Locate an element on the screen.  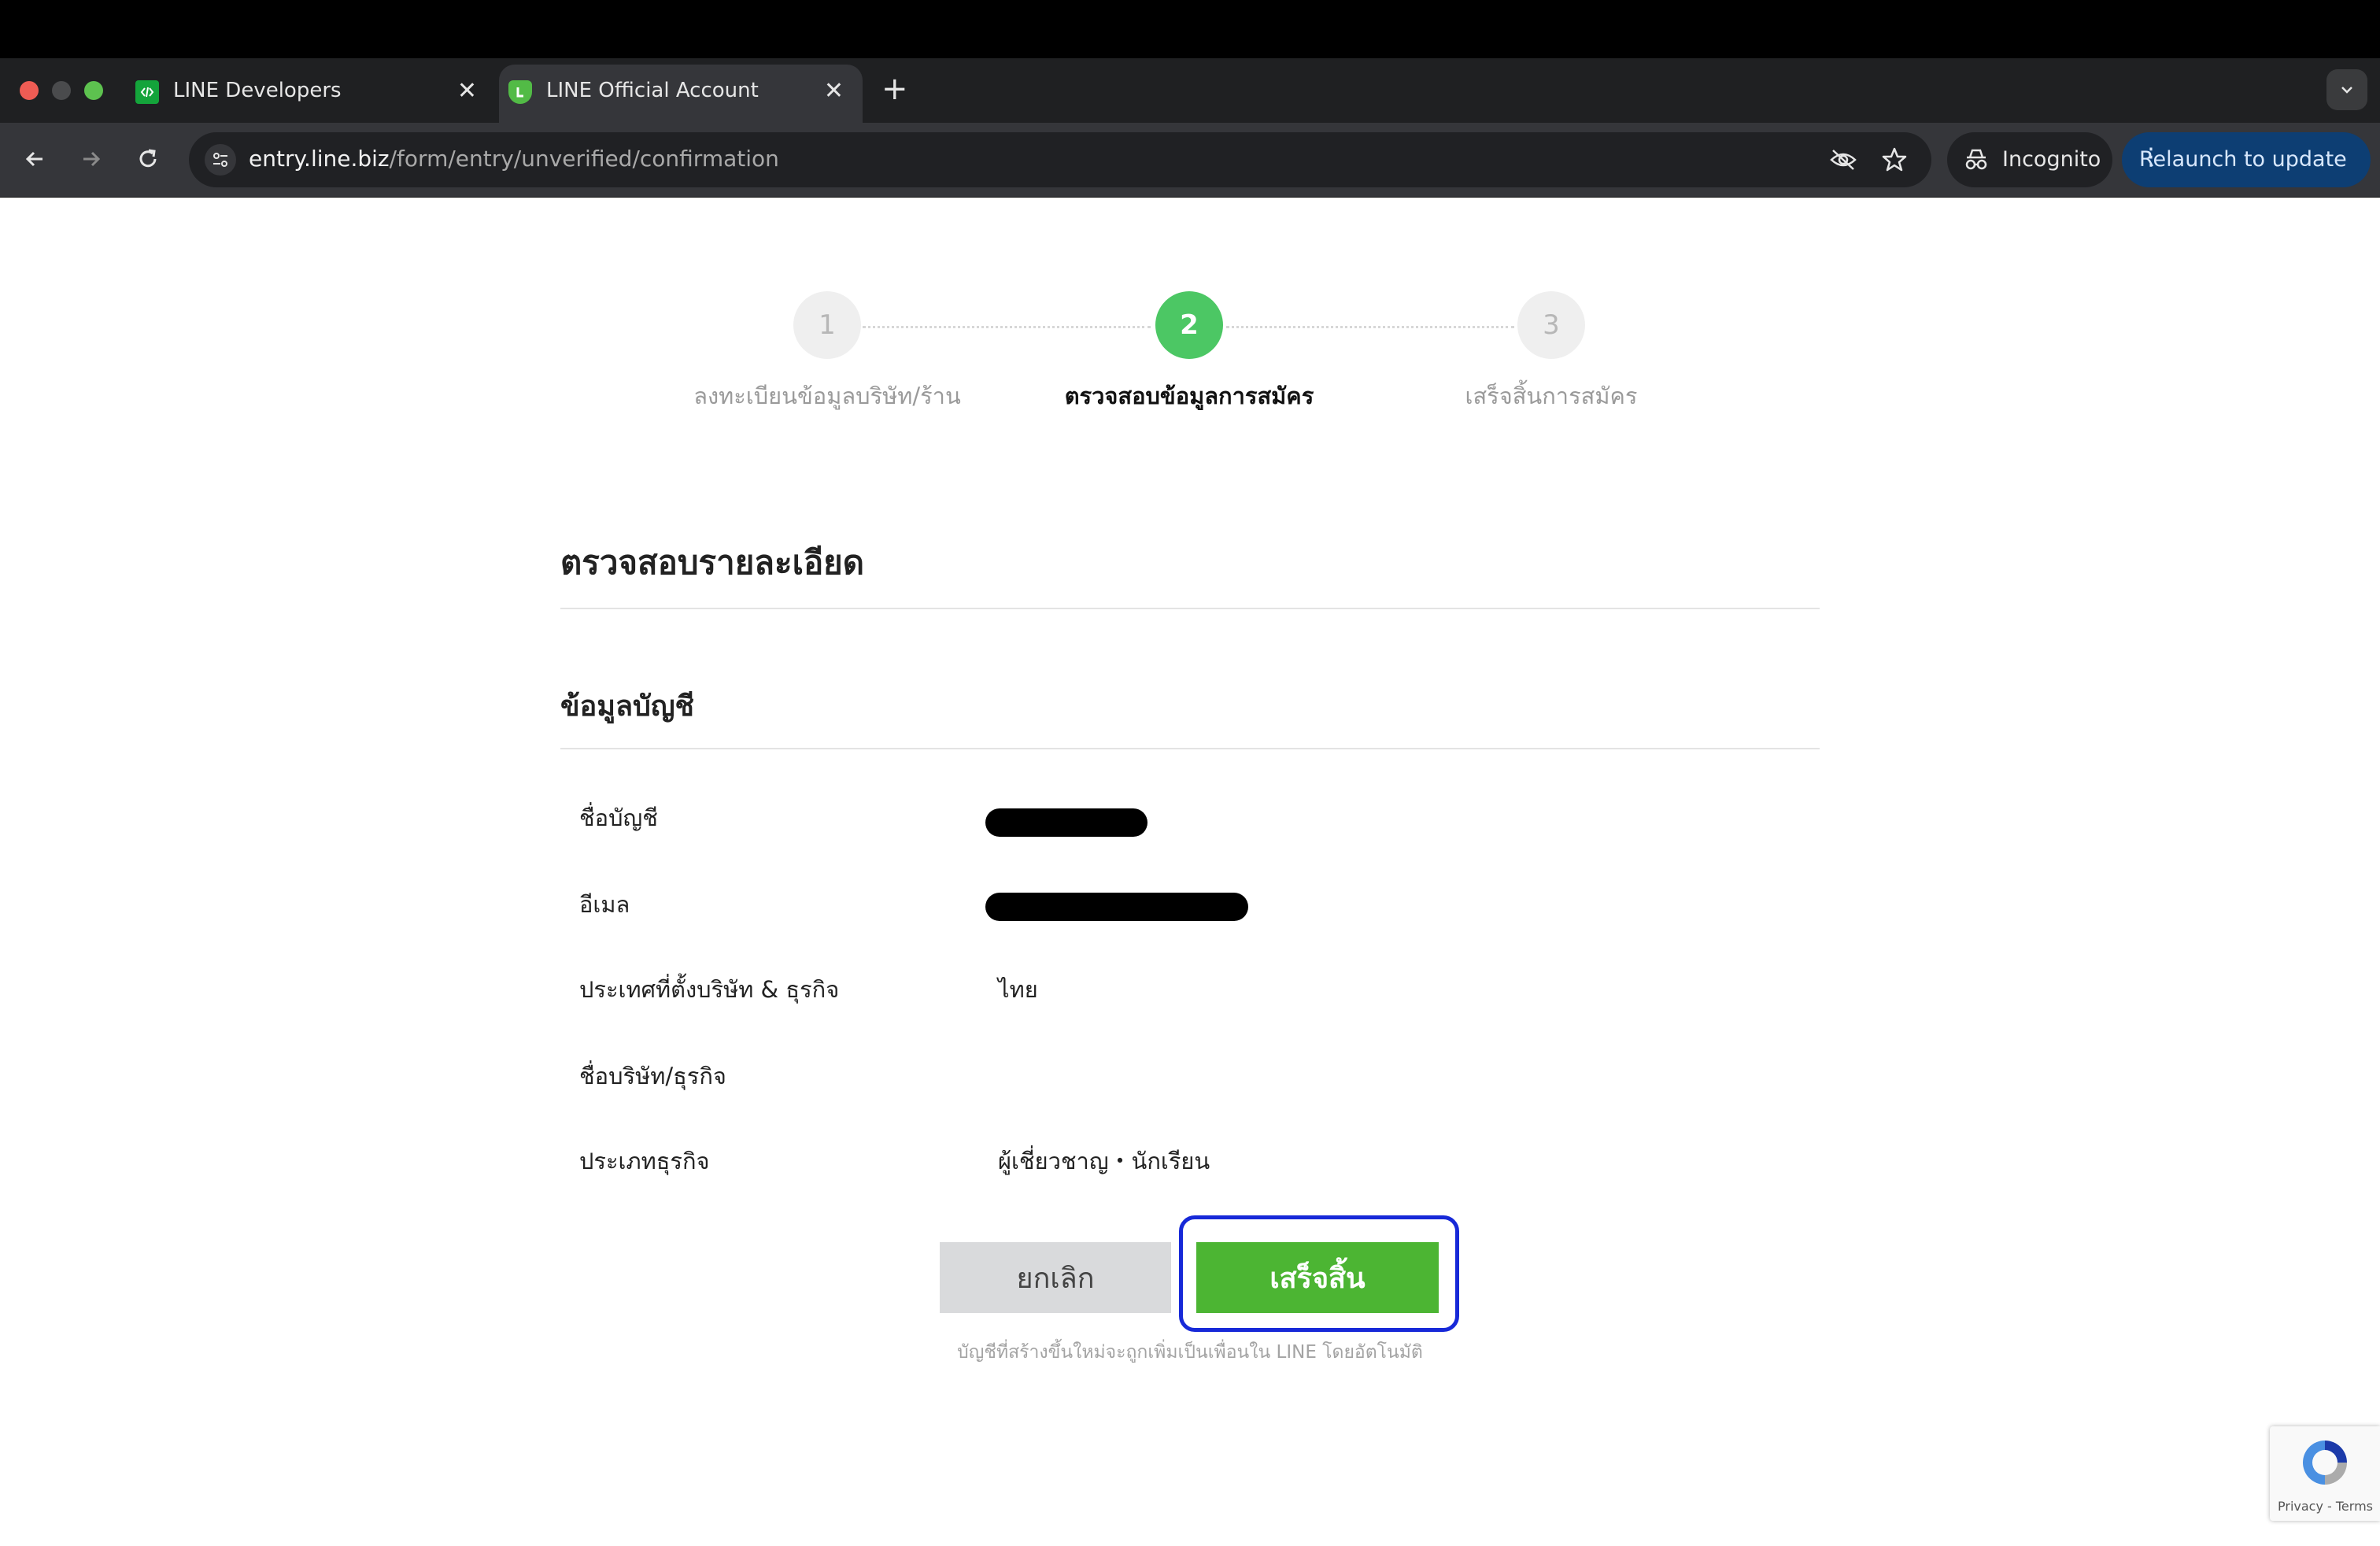
reload-icon is located at coordinates (148, 158).